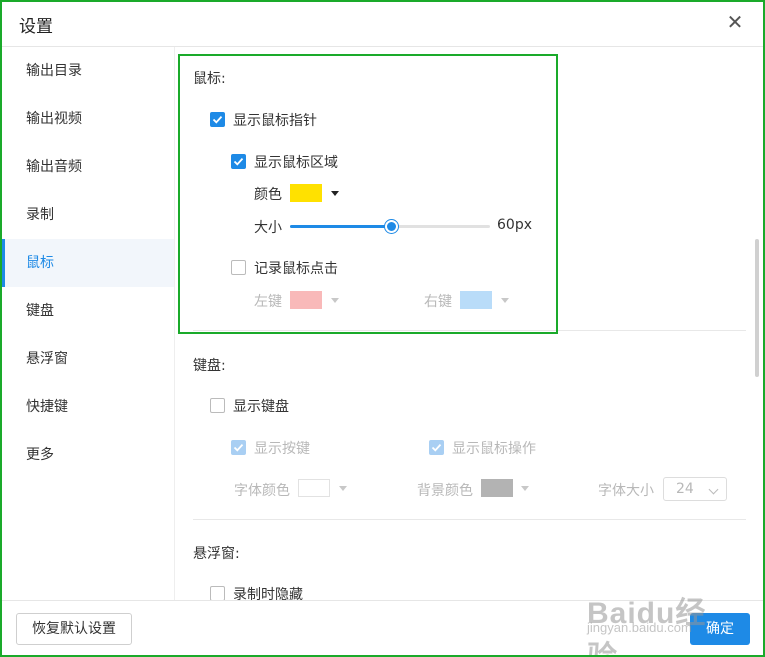 The height and width of the screenshot is (657, 765). Describe the element at coordinates (217, 119) in the screenshot. I see `show-pointer-checkbox` at that location.